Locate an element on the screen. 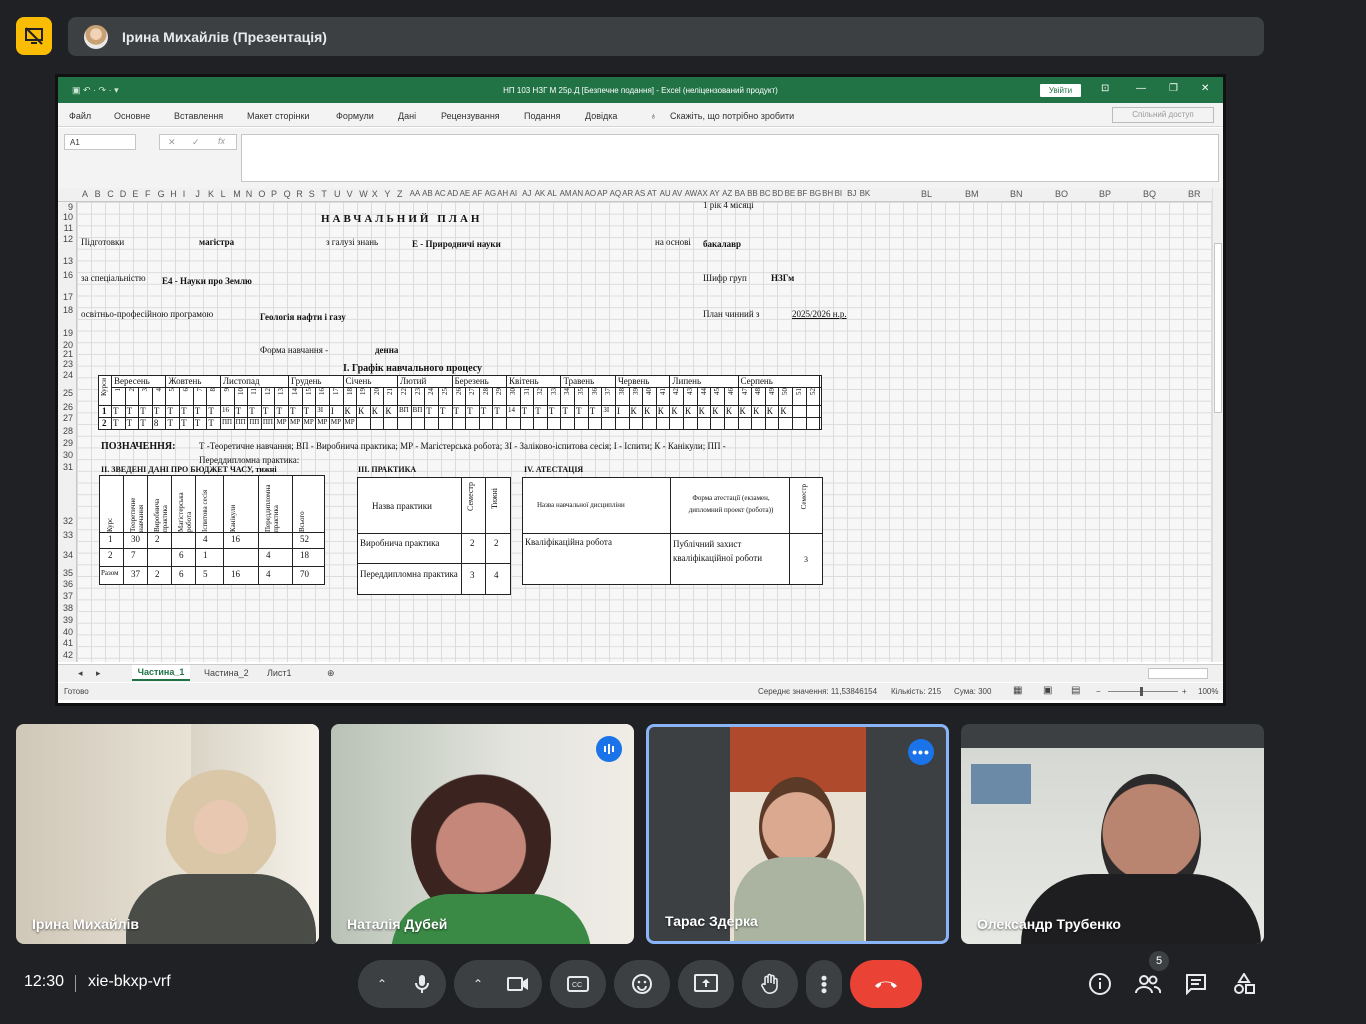 The height and width of the screenshot is (1024, 1366). presentation-icon is located at coordinates (34, 36).